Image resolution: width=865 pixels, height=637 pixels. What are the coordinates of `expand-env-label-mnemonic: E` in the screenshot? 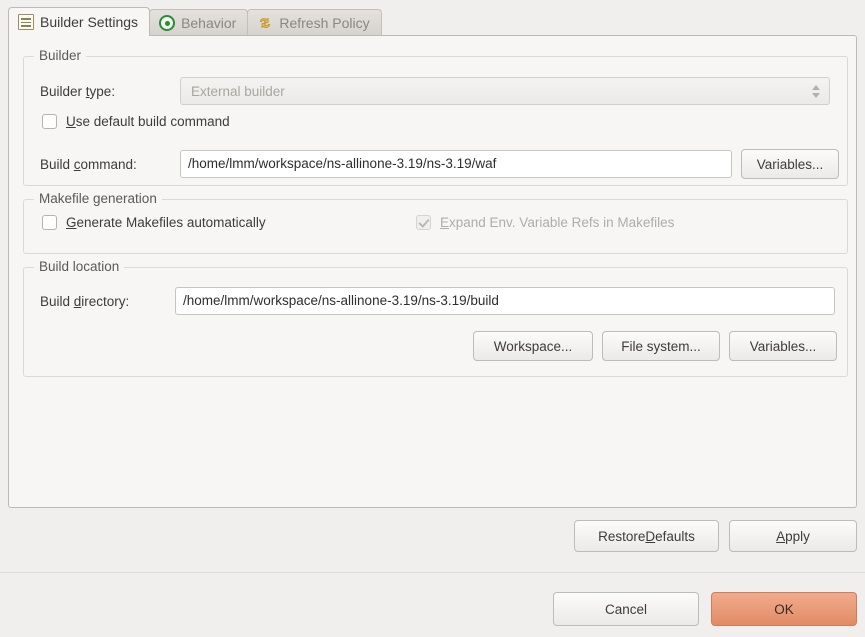 It's located at (445, 222).